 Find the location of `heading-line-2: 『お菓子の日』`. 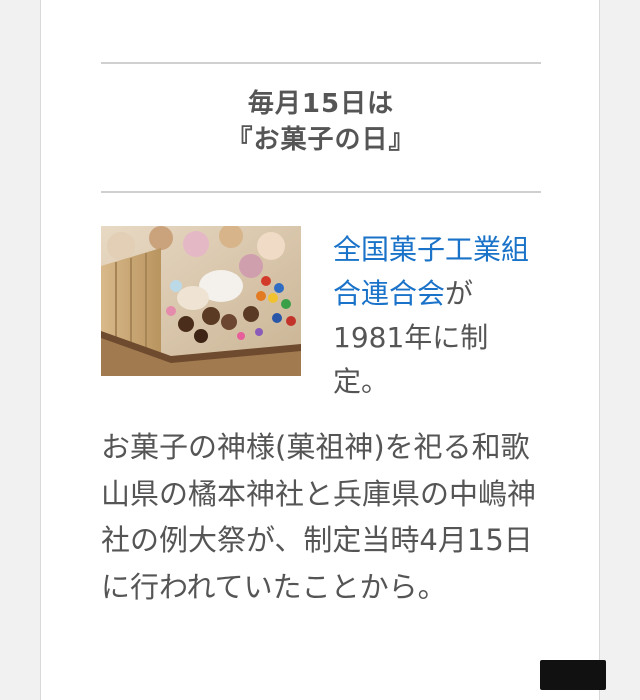

heading-line-2: 『お菓子の日』 is located at coordinates (321, 140).